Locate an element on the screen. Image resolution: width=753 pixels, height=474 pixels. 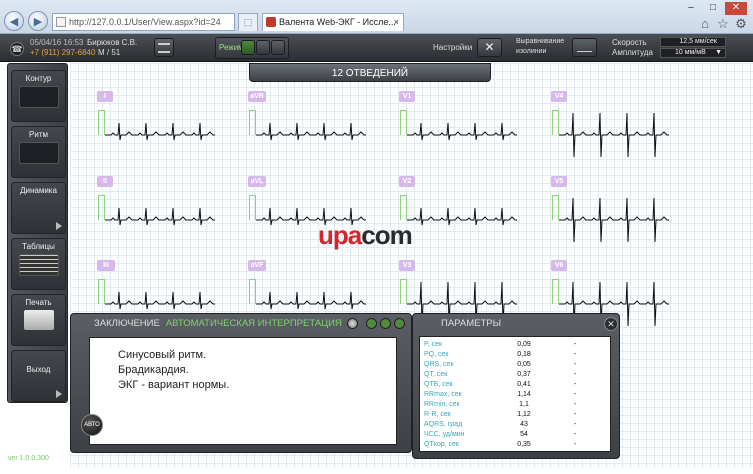
list-icon is located at coordinates (164, 48).